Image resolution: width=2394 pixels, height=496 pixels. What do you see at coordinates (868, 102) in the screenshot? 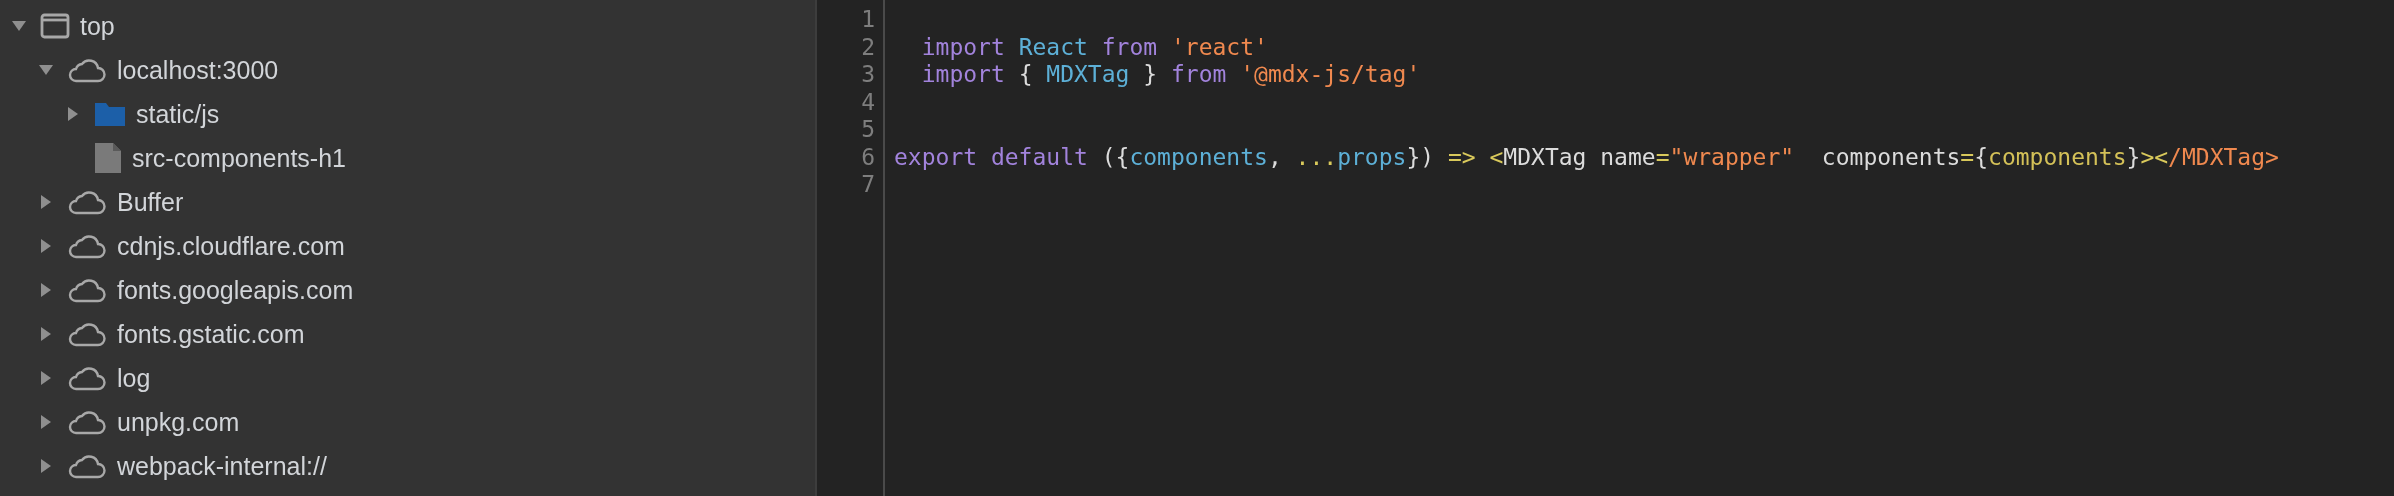
I see `line-number: 4` at bounding box center [868, 102].